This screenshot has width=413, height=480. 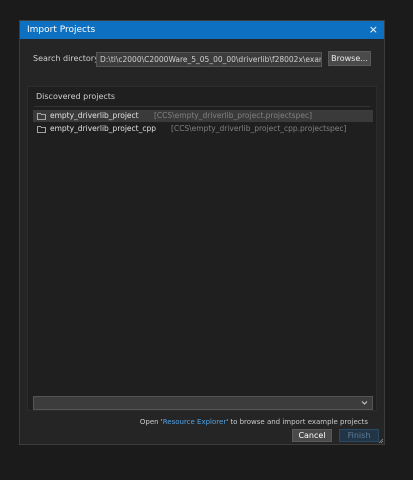 I want to click on project-name: empty_driverlib_project_cpp, so click(x=103, y=128).